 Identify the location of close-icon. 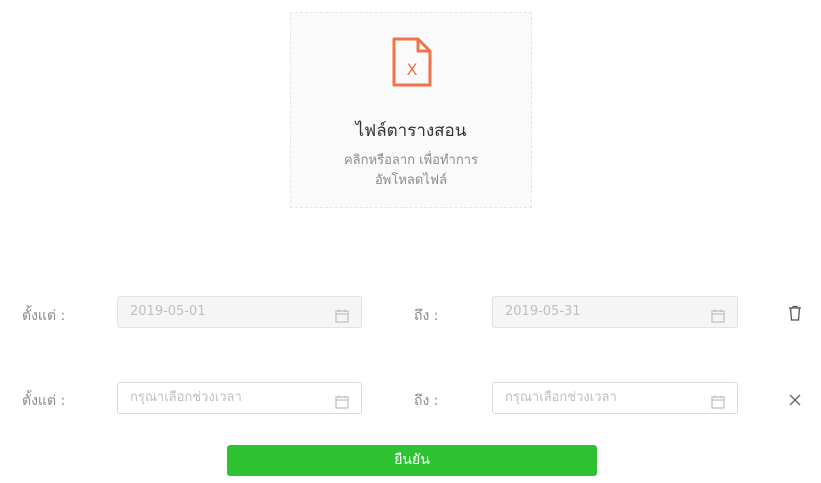
(795, 400).